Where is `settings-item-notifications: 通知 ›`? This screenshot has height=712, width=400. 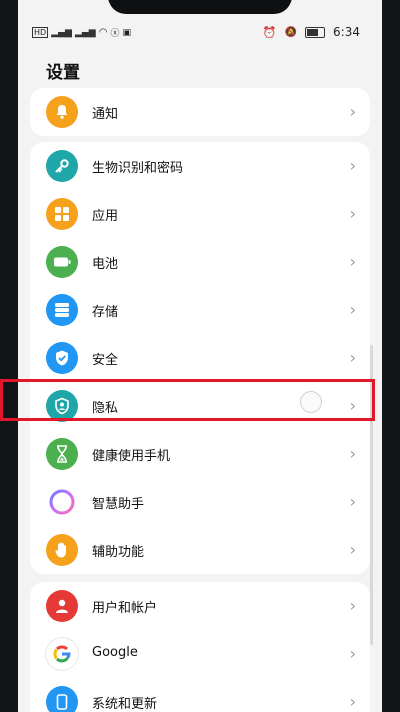 settings-item-notifications: 通知 › is located at coordinates (200, 112).